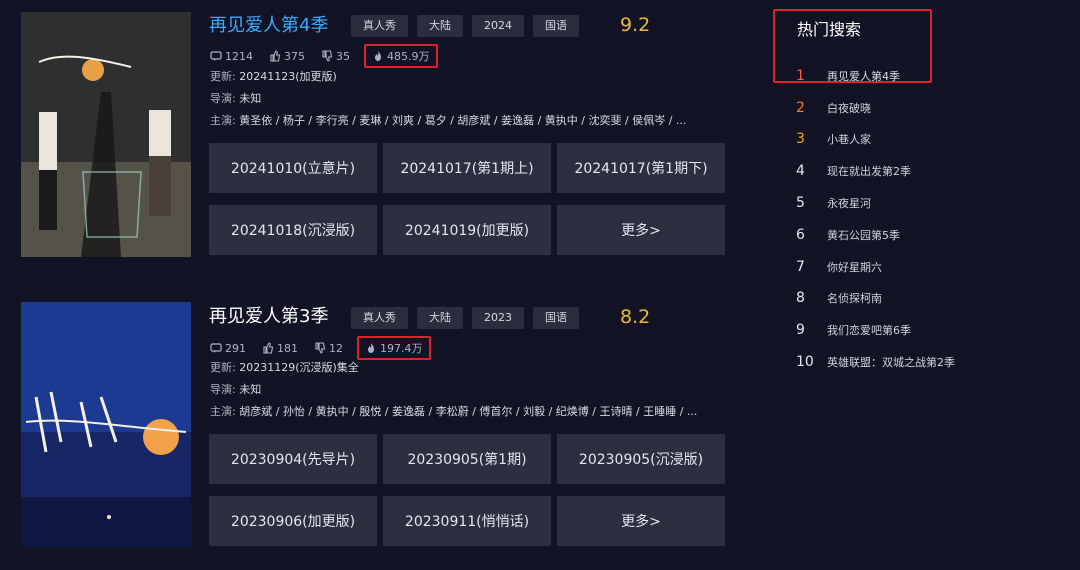  Describe the element at coordinates (849, 204) in the screenshot. I see `rank-label: 永夜星河` at that location.